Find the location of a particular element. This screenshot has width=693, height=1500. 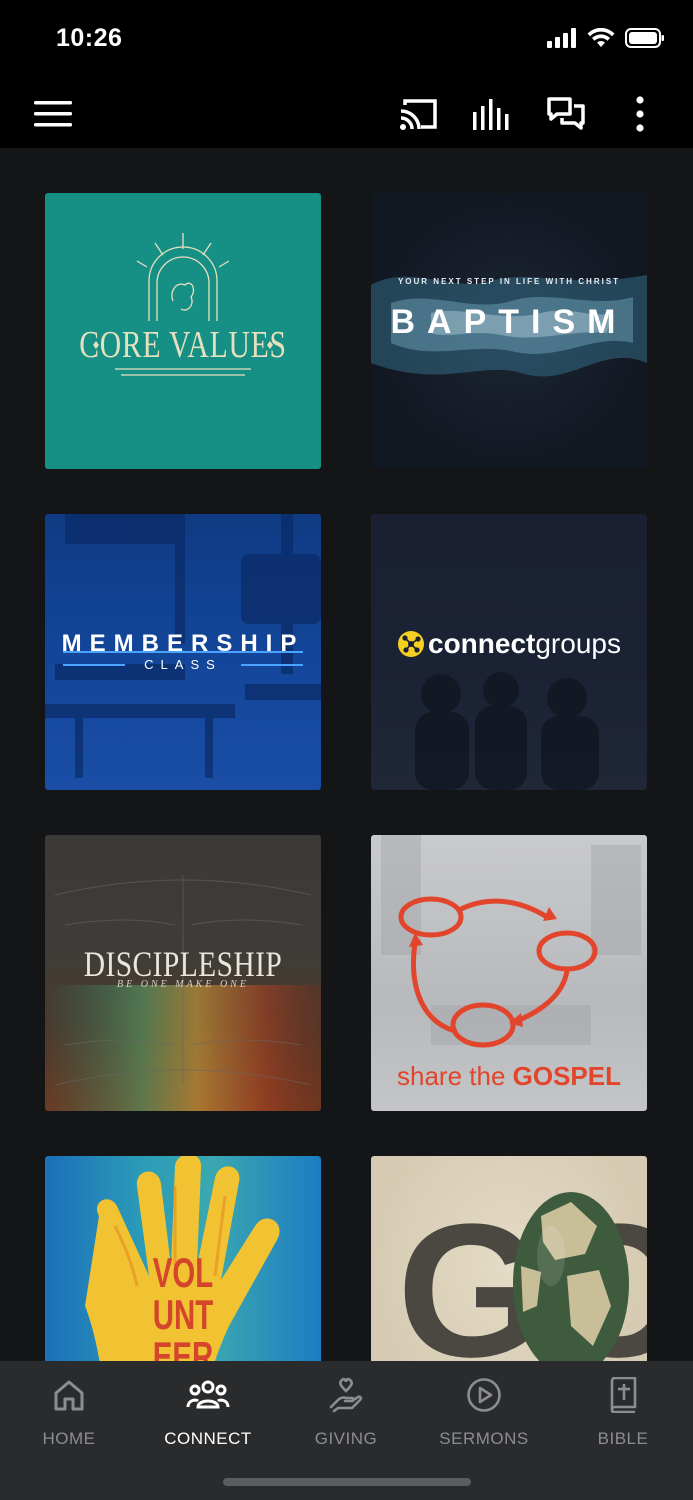

tile-share-the-gospel: share the GOSPEL is located at coordinates (509, 973).